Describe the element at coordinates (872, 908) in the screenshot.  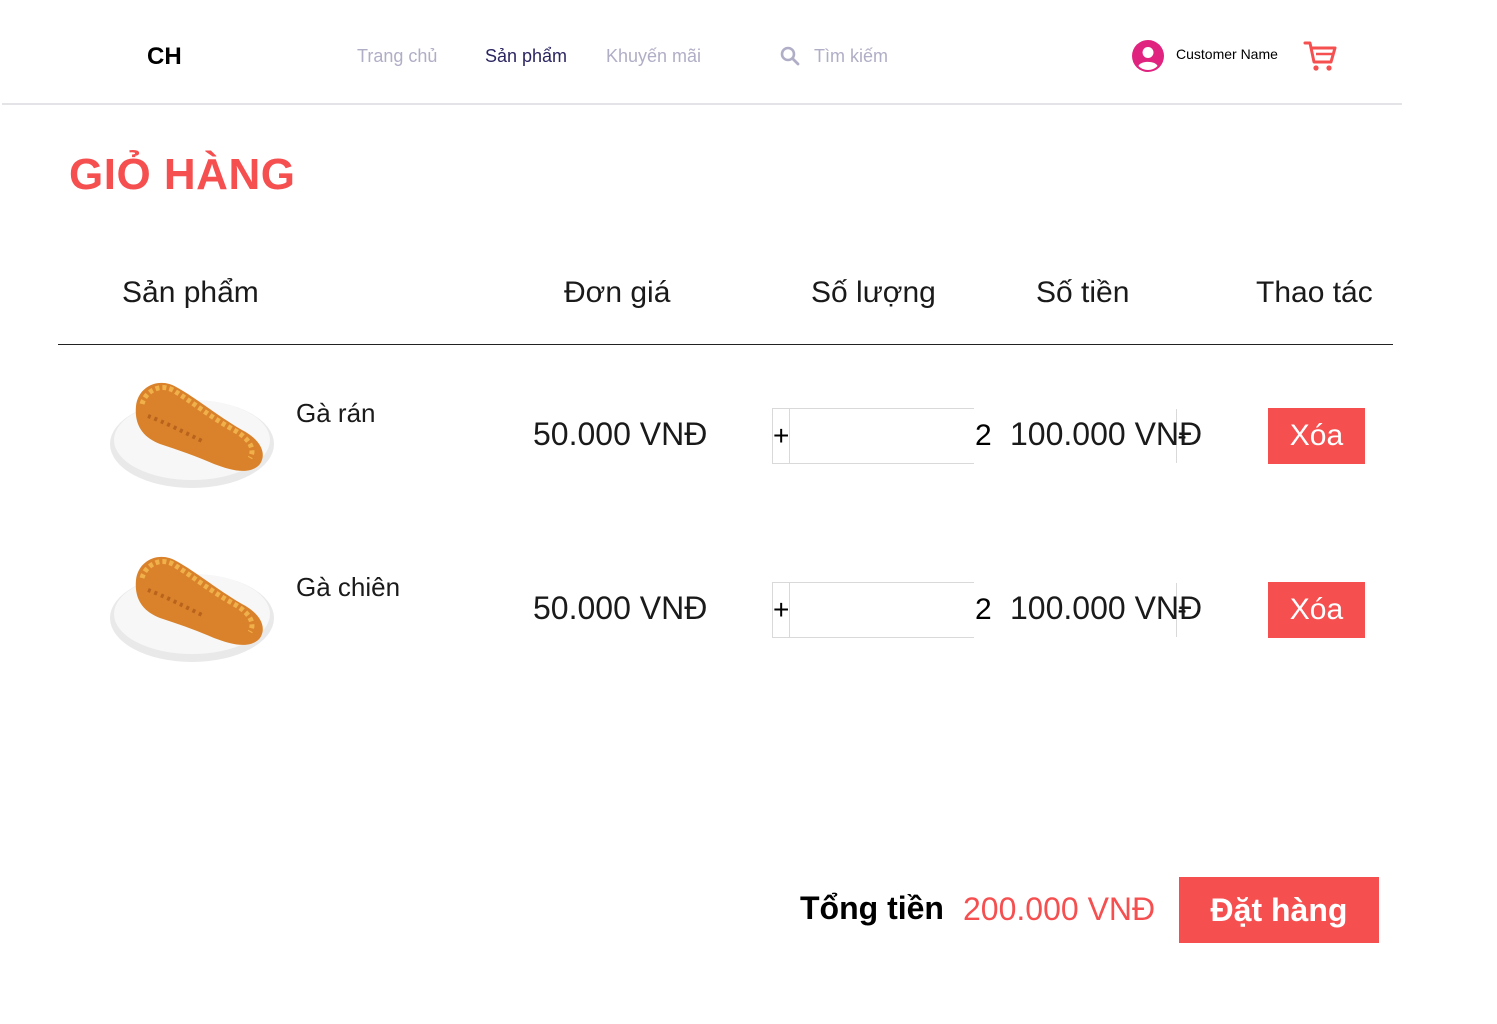
I see `total-label: Tổng tiền` at that location.